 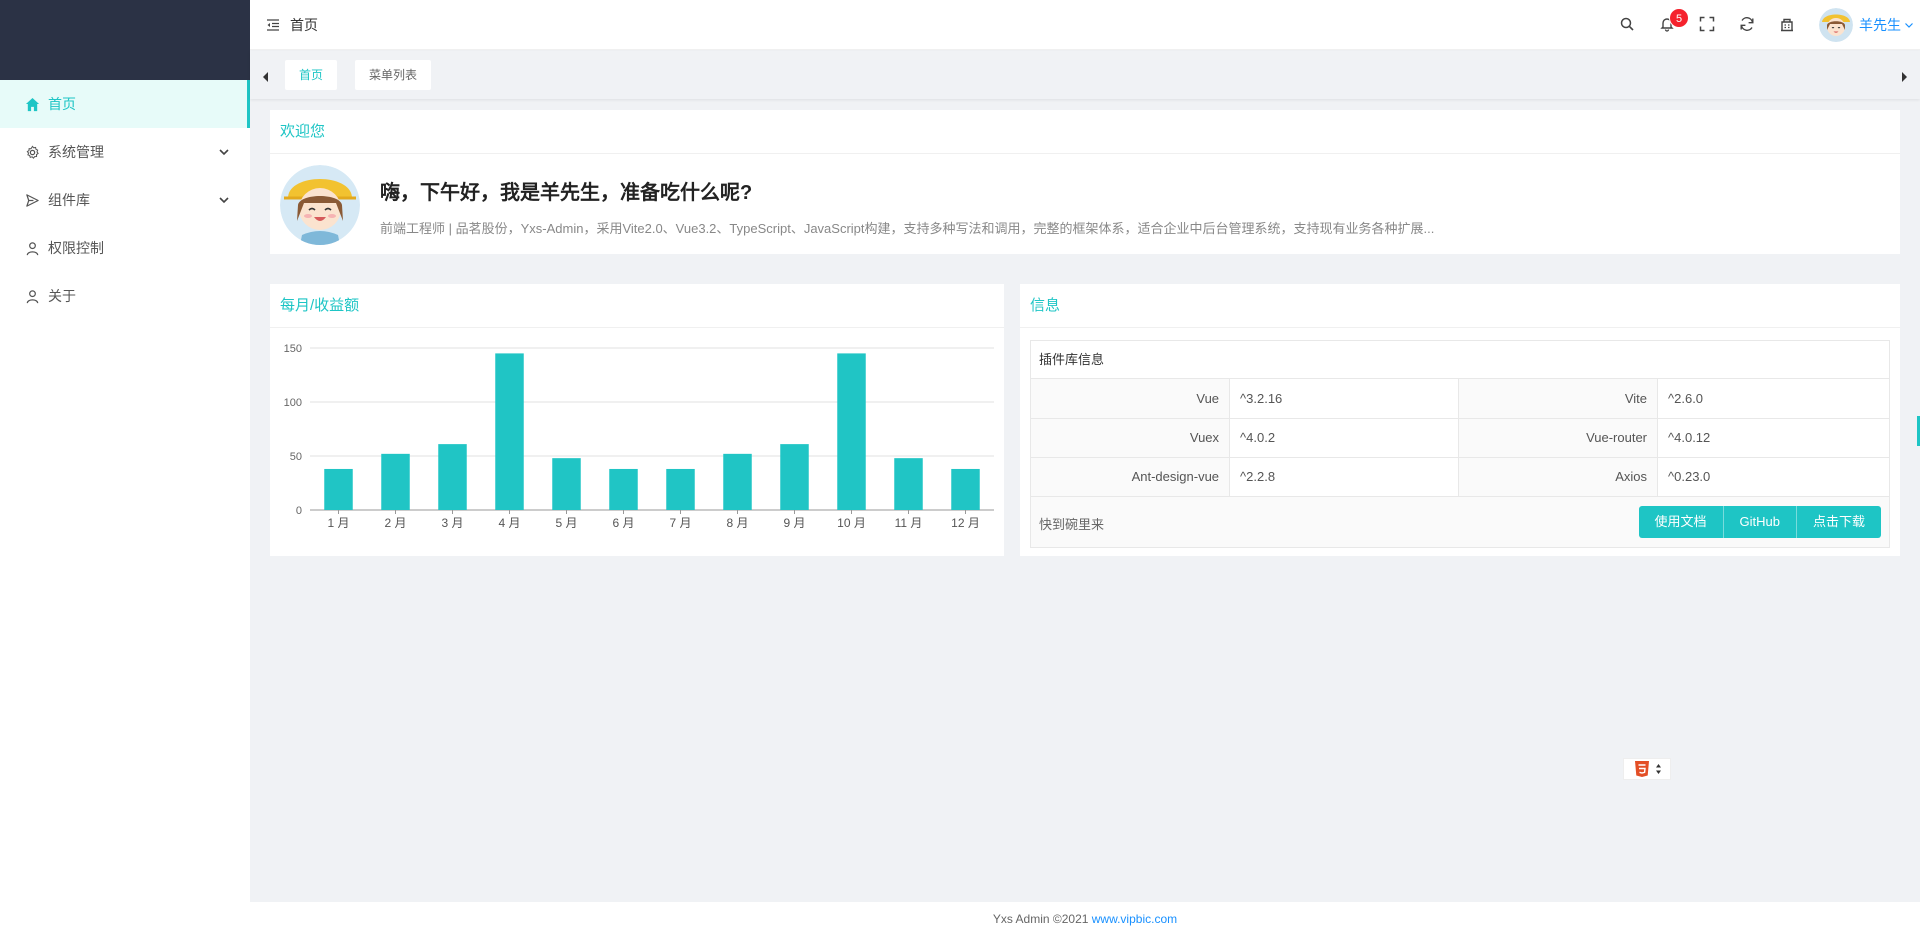 What do you see at coordinates (1460, 360) in the screenshot?
I see `plugin-info-title: 插件库信息` at bounding box center [1460, 360].